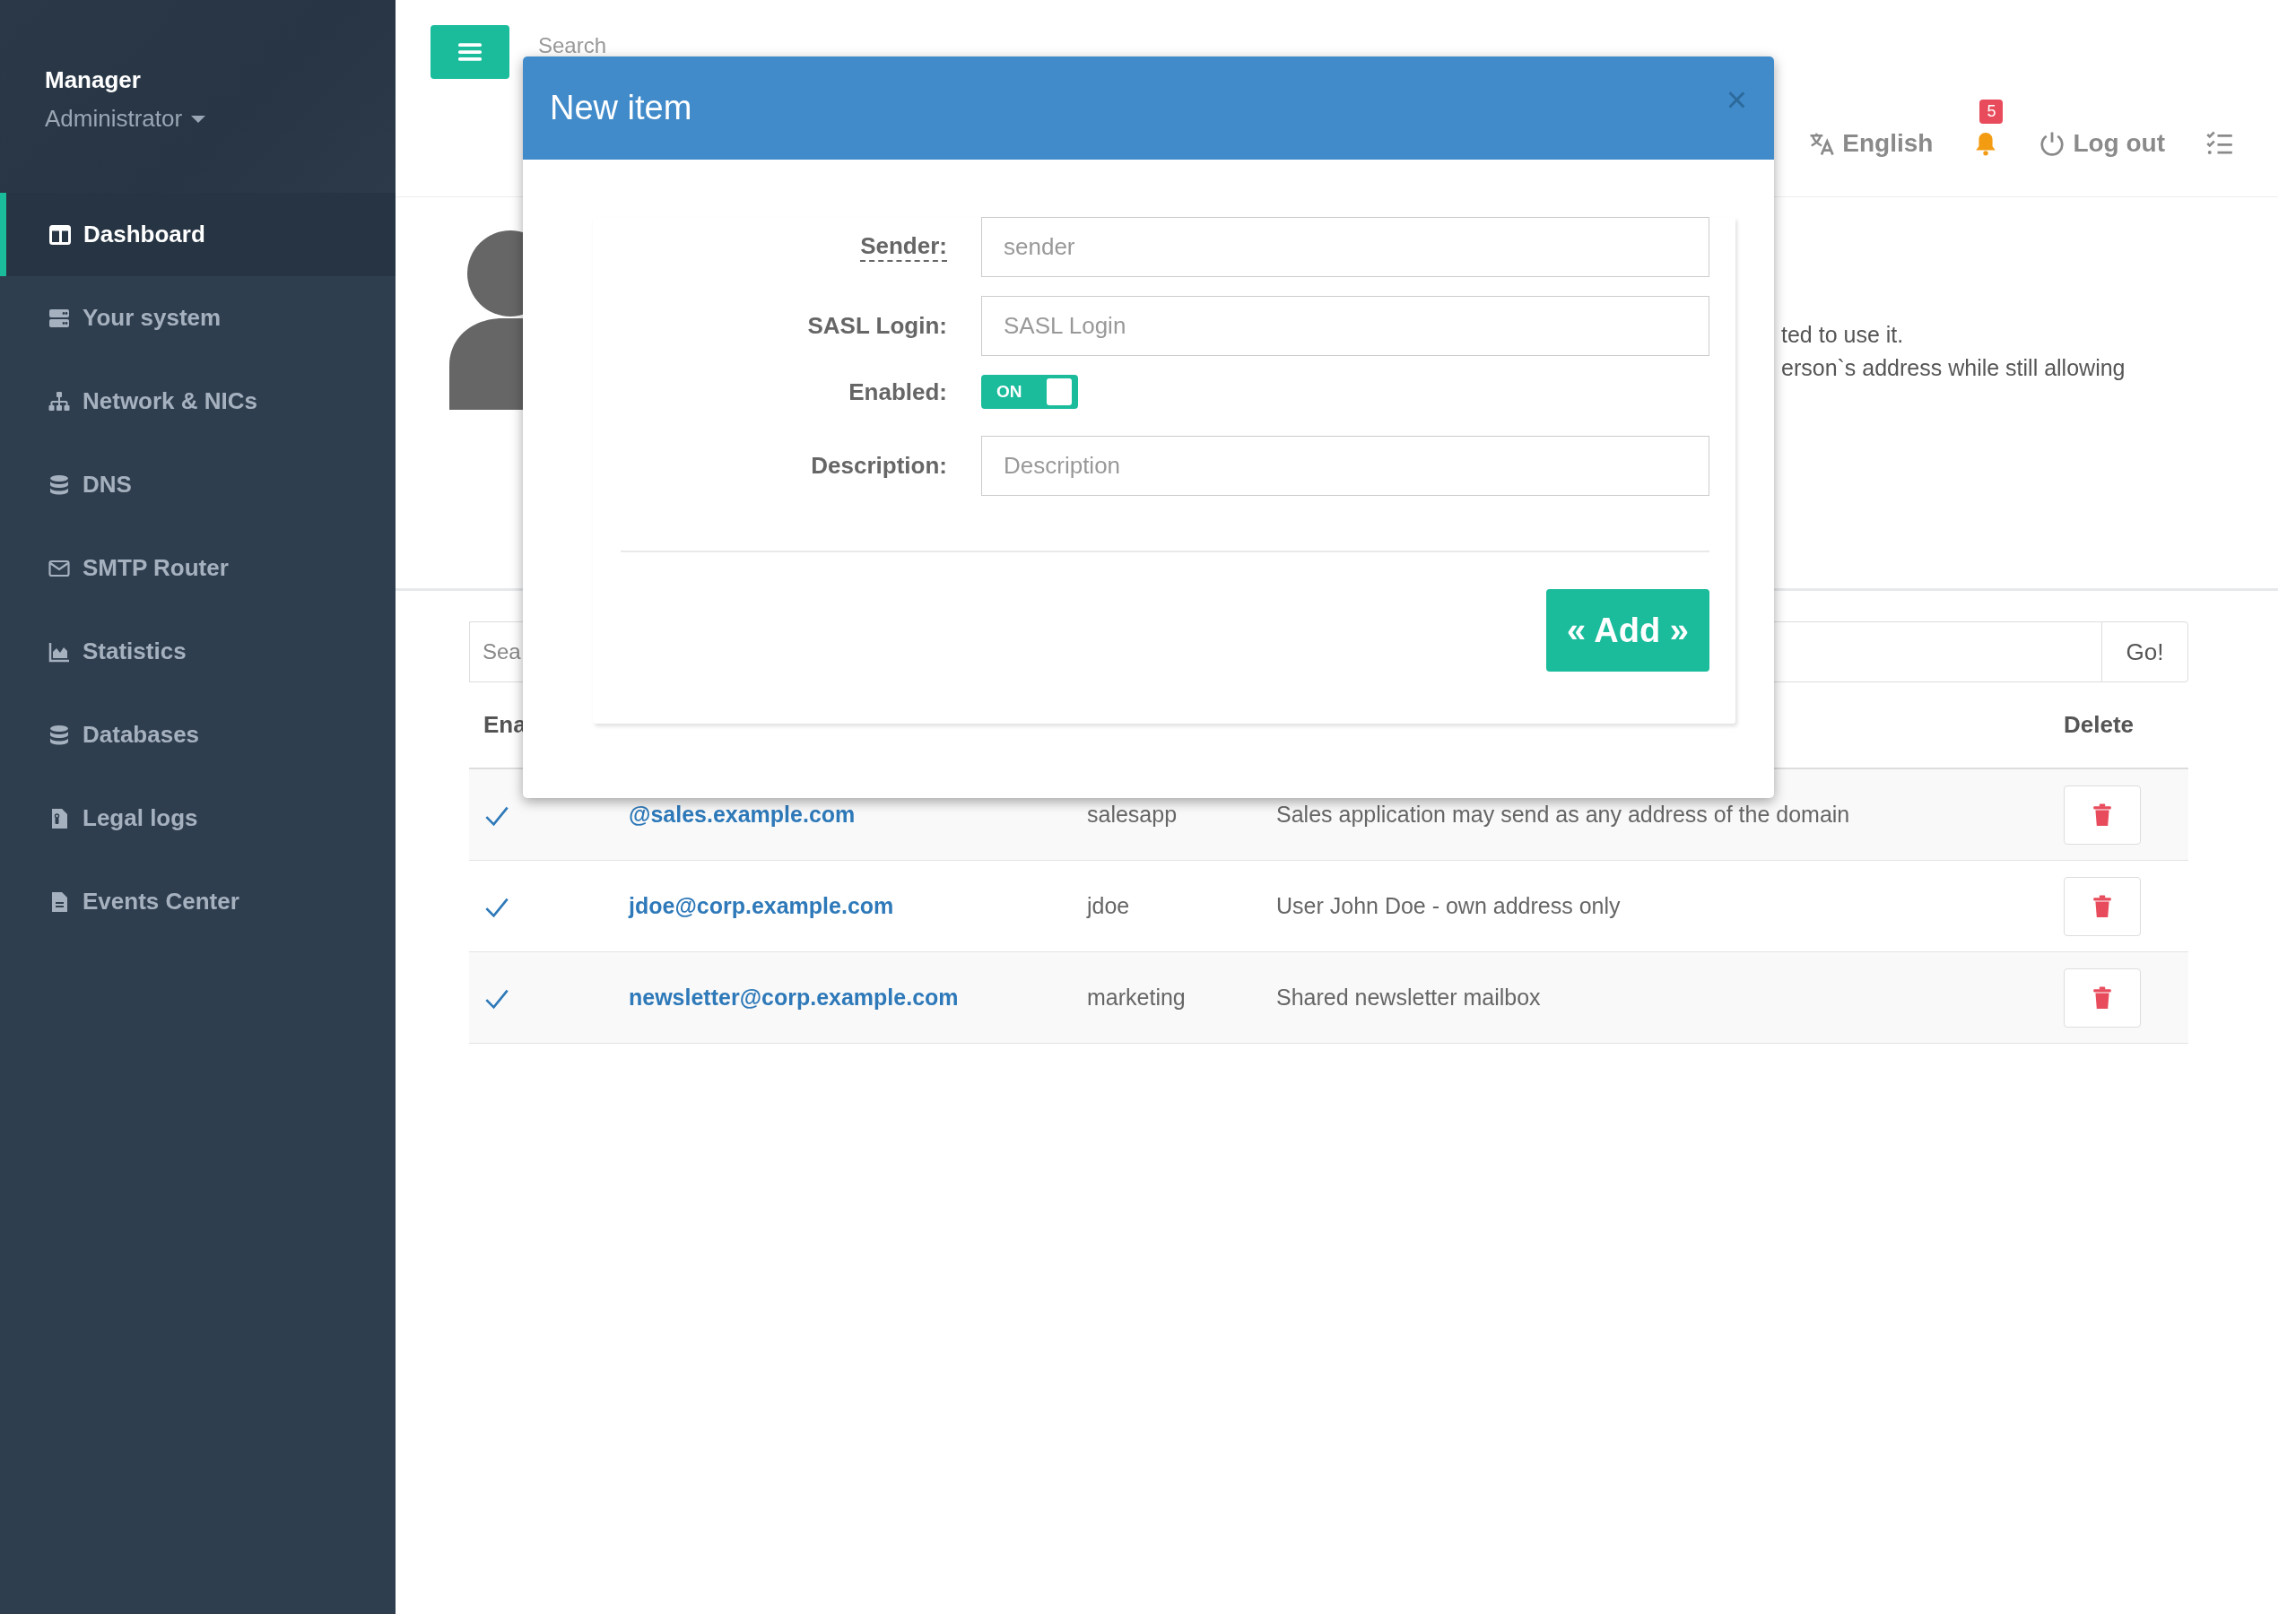 Image resolution: width=2296 pixels, height=1614 pixels. What do you see at coordinates (59, 651) in the screenshot?
I see `area-chart-icon` at bounding box center [59, 651].